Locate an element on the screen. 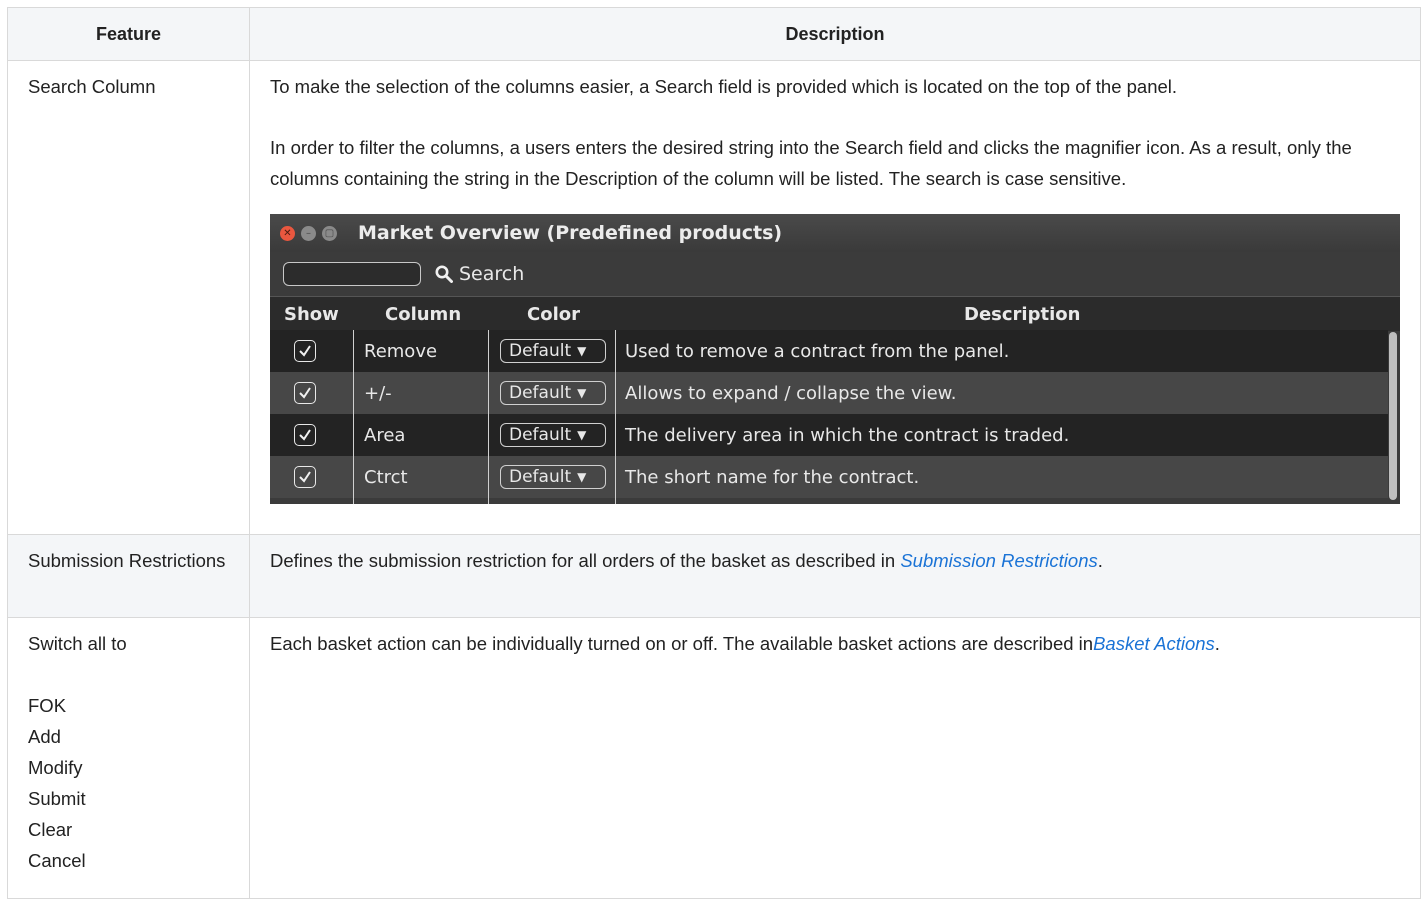  description-column-header: Description is located at coordinates (1022, 314).